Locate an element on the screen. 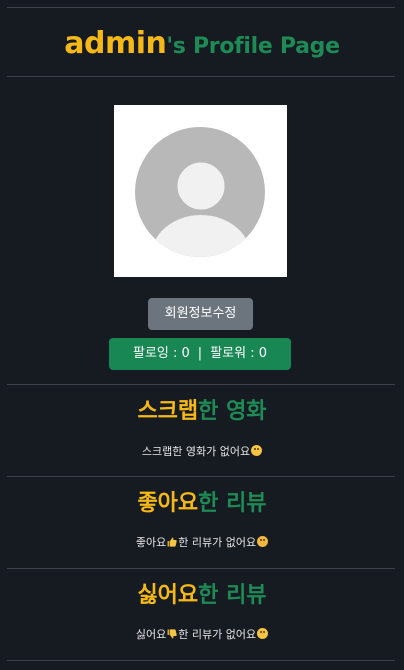 This screenshot has height=670, width=404. scrap-tail: 한 영화 is located at coordinates (232, 411).